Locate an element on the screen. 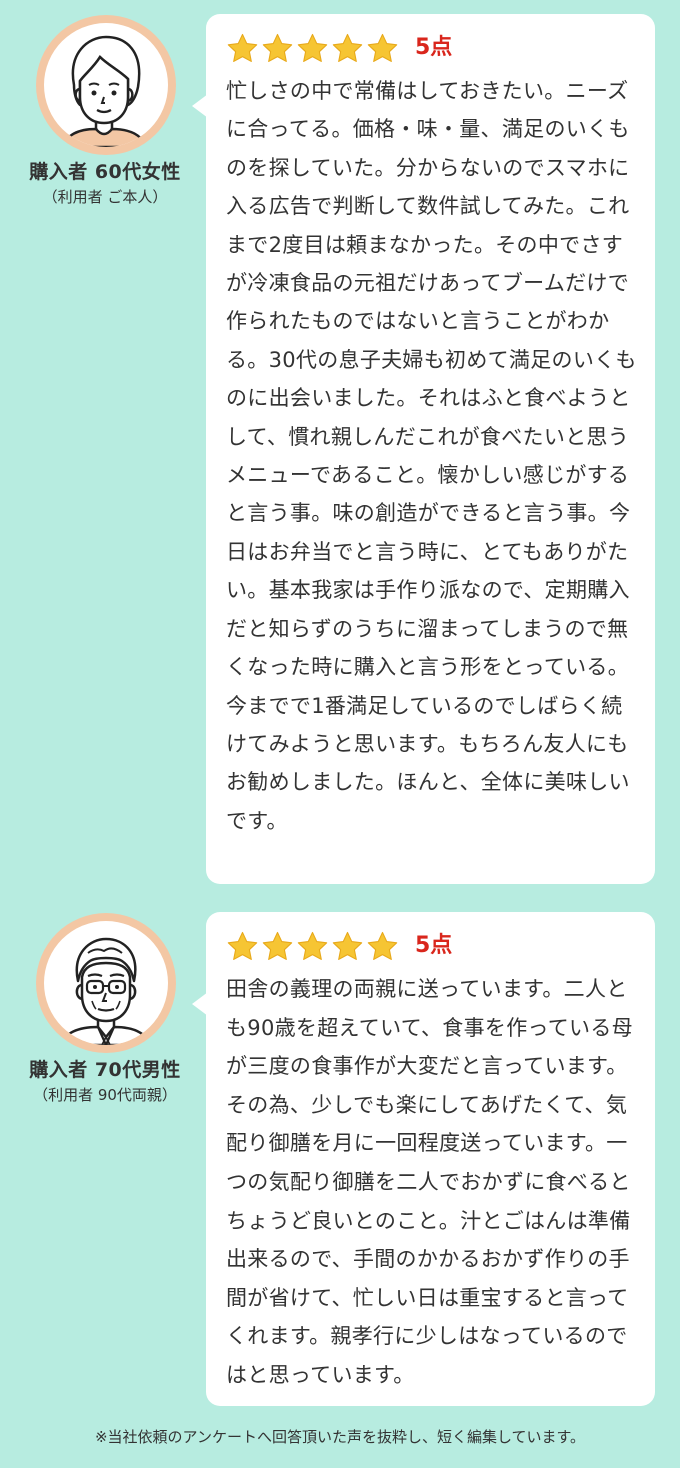 The image size is (680, 1468). persona-subtitle: （利用者 90代両親） is located at coordinates (105, 1095).